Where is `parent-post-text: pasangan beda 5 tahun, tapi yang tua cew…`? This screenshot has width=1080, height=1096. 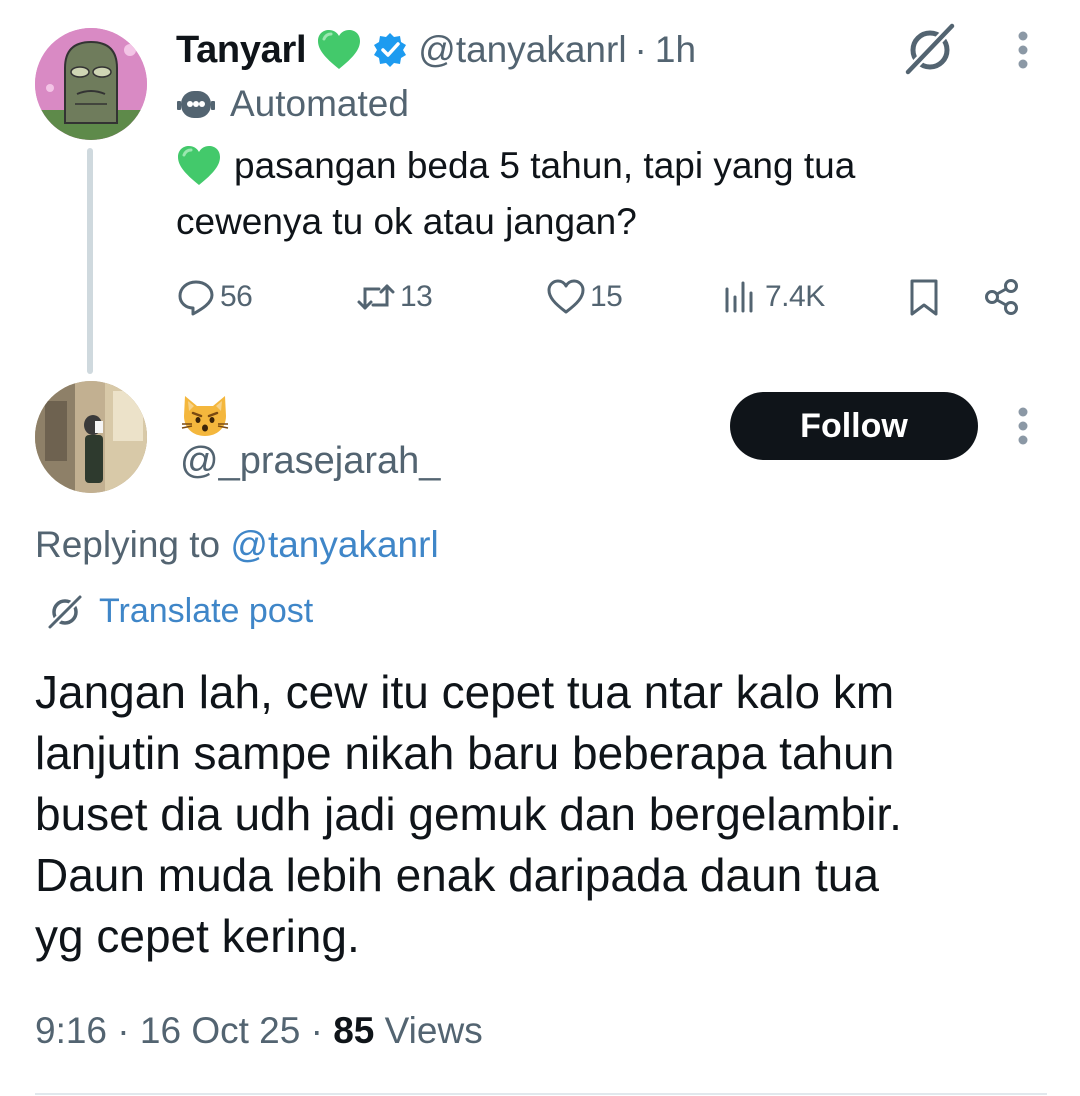 parent-post-text: pasangan beda 5 tahun, tapi yang tua cew… is located at coordinates (606, 194).